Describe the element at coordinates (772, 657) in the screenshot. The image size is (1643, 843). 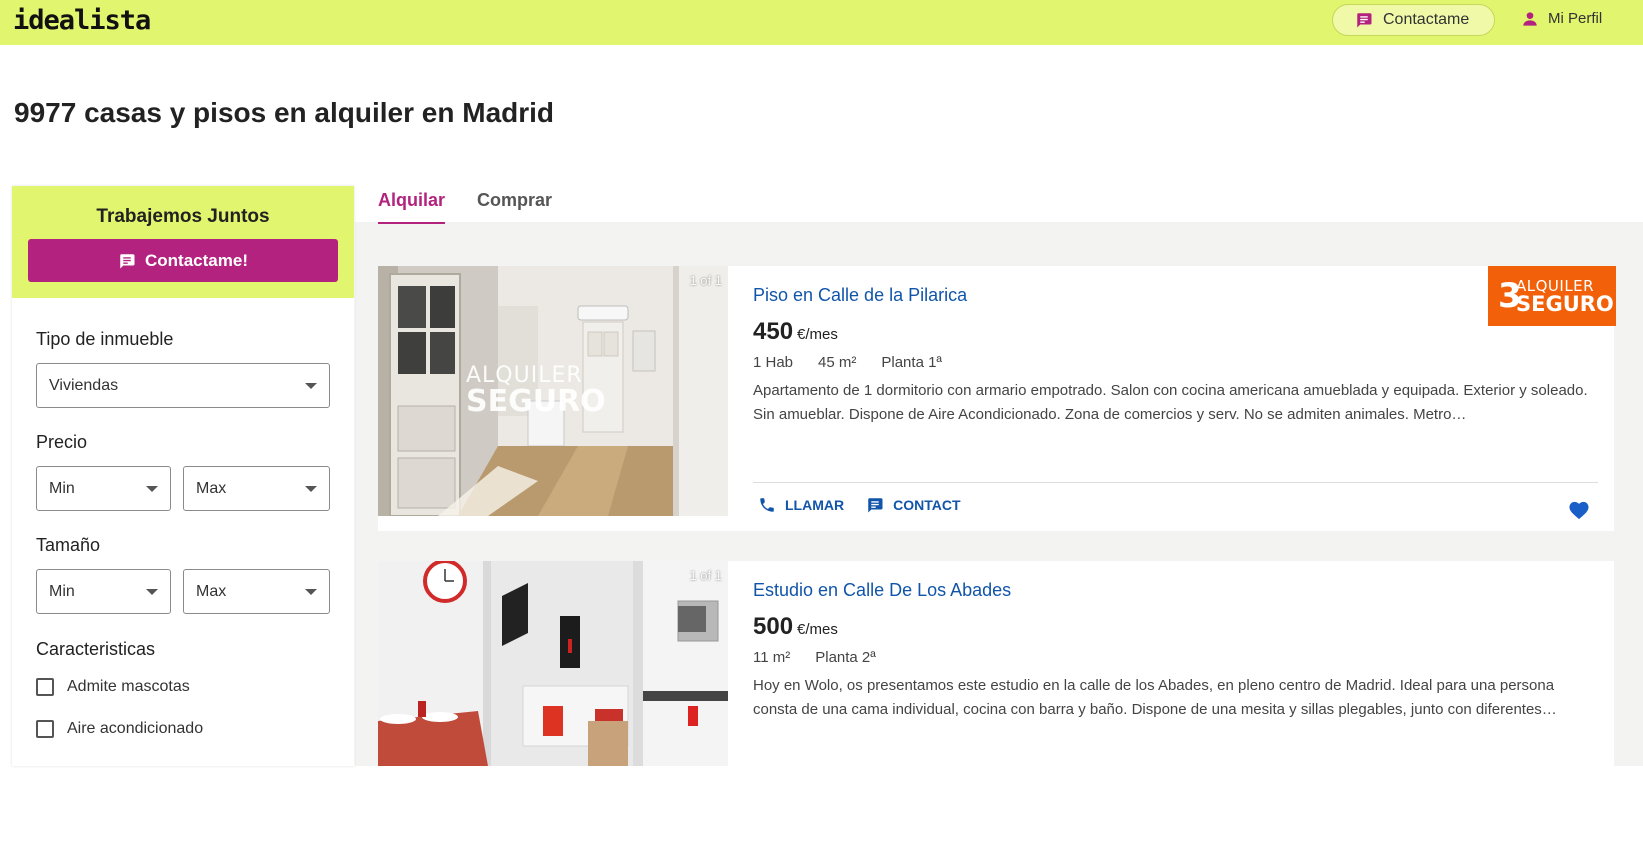
I see `detail-size: 11 m²` at that location.